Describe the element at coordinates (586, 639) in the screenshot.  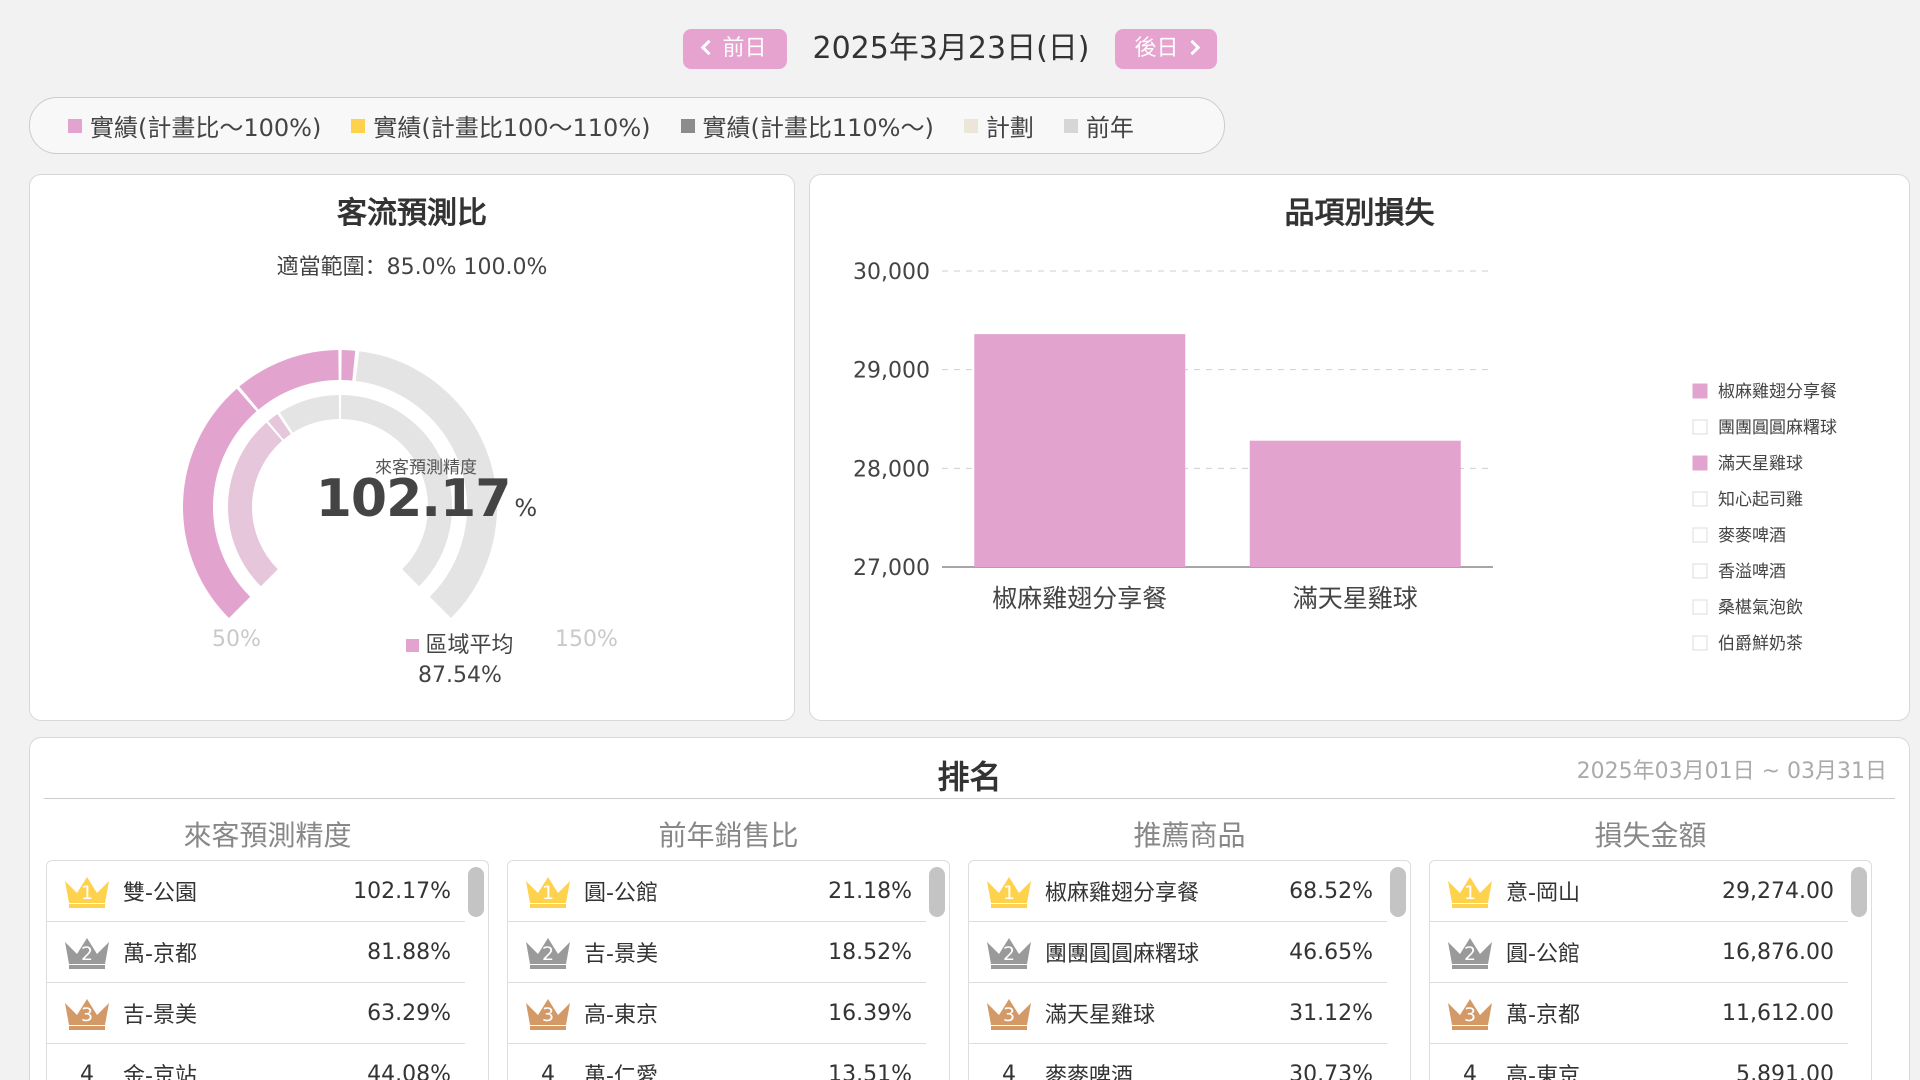
I see `gauge-max-label: 150%` at that location.